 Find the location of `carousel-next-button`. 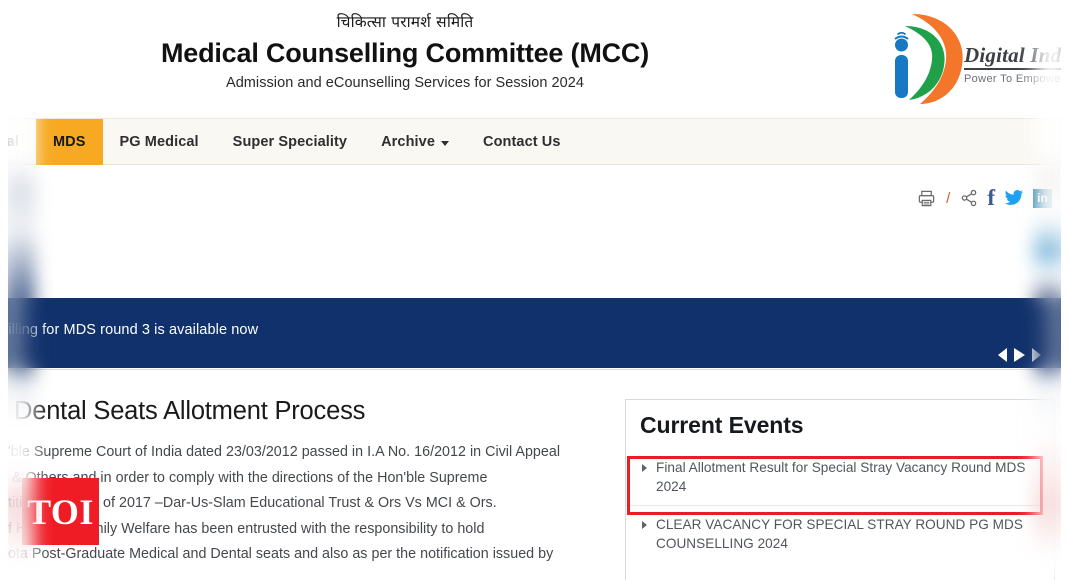

carousel-next-button is located at coordinates (1036, 355).